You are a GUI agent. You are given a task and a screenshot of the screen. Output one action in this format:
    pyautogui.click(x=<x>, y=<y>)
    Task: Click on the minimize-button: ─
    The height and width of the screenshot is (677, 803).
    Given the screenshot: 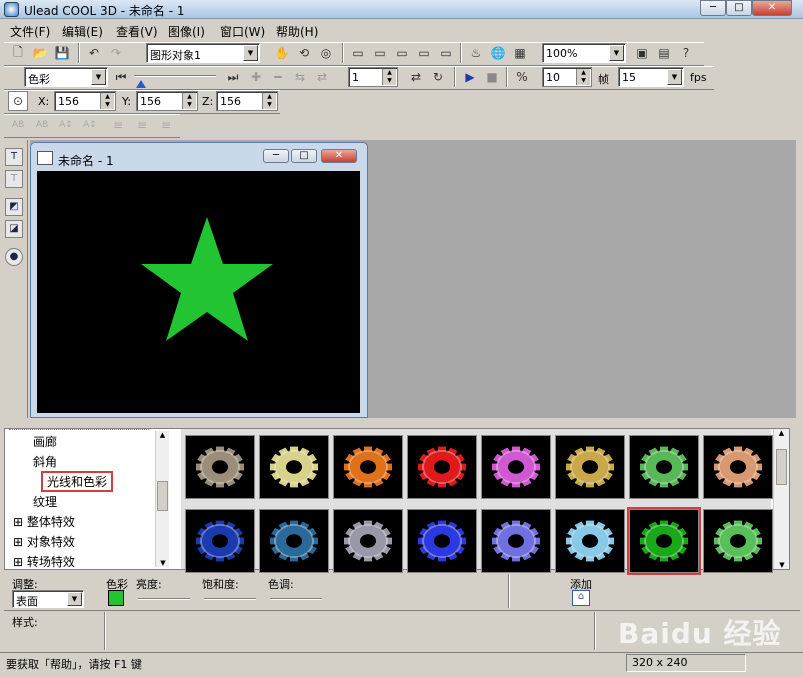 What is the action you would take?
    pyautogui.click(x=713, y=8)
    